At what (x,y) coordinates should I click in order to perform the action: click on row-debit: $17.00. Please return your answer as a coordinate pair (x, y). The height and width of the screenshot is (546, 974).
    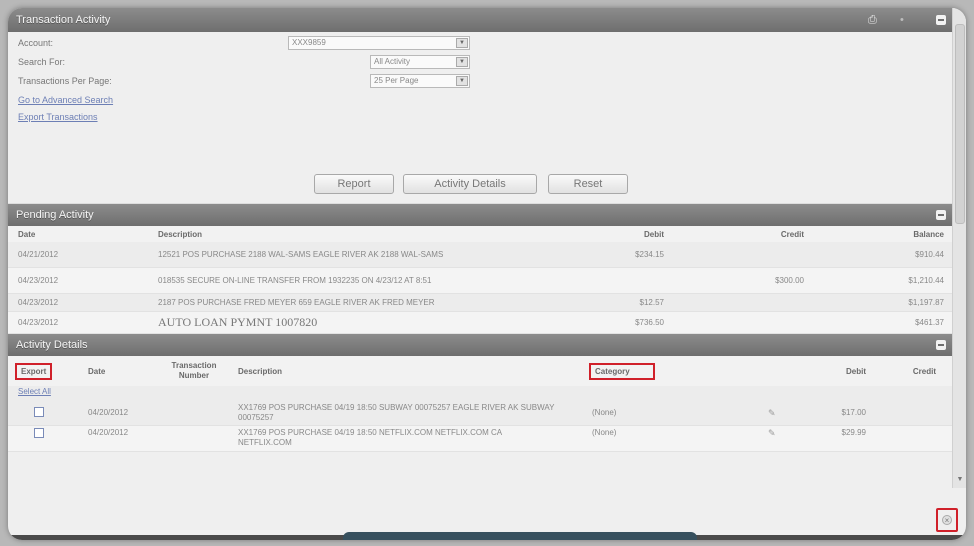
    Looking at the image, I should click on (853, 412).